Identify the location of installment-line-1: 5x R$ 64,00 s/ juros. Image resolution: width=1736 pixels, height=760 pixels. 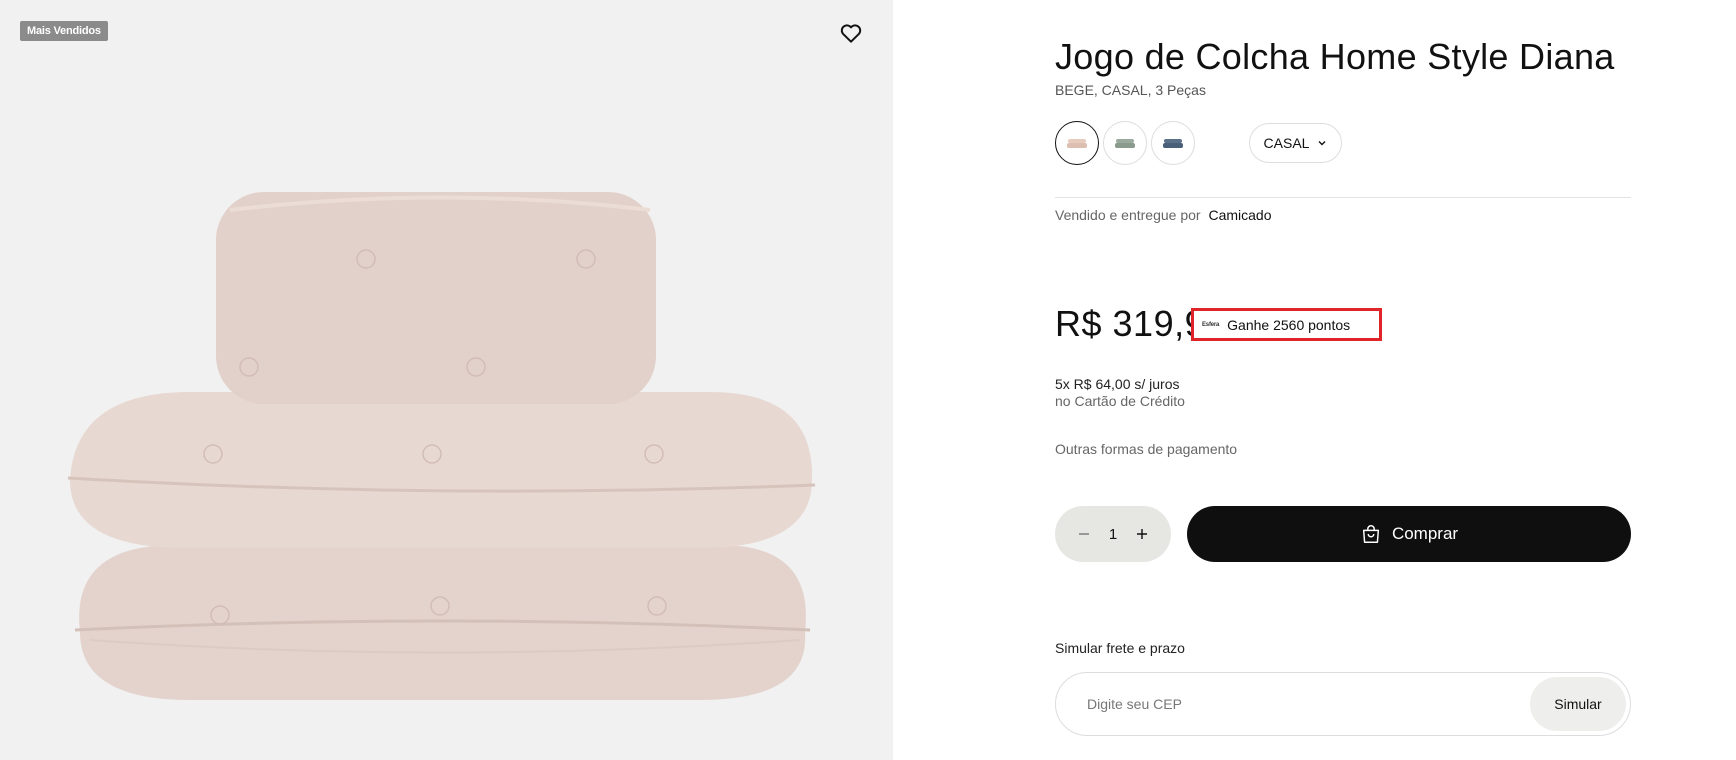
(1117, 384).